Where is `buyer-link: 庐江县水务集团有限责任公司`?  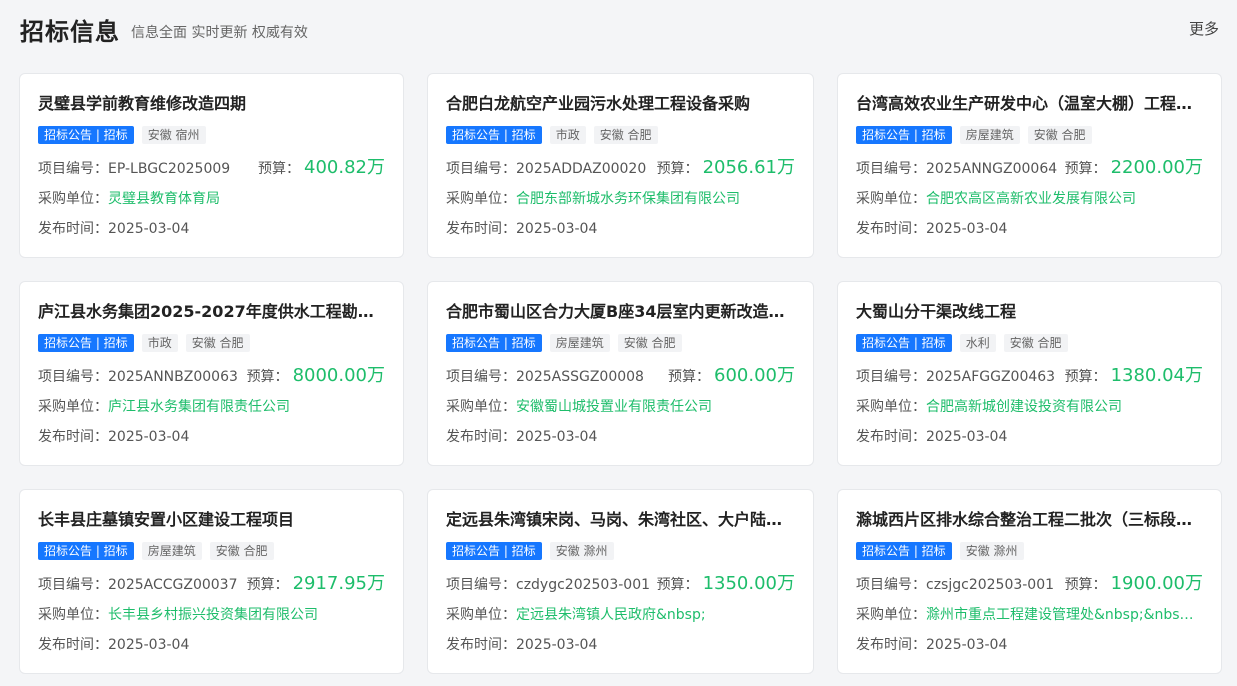
buyer-link: 庐江县水务集团有限责任公司 is located at coordinates (199, 407).